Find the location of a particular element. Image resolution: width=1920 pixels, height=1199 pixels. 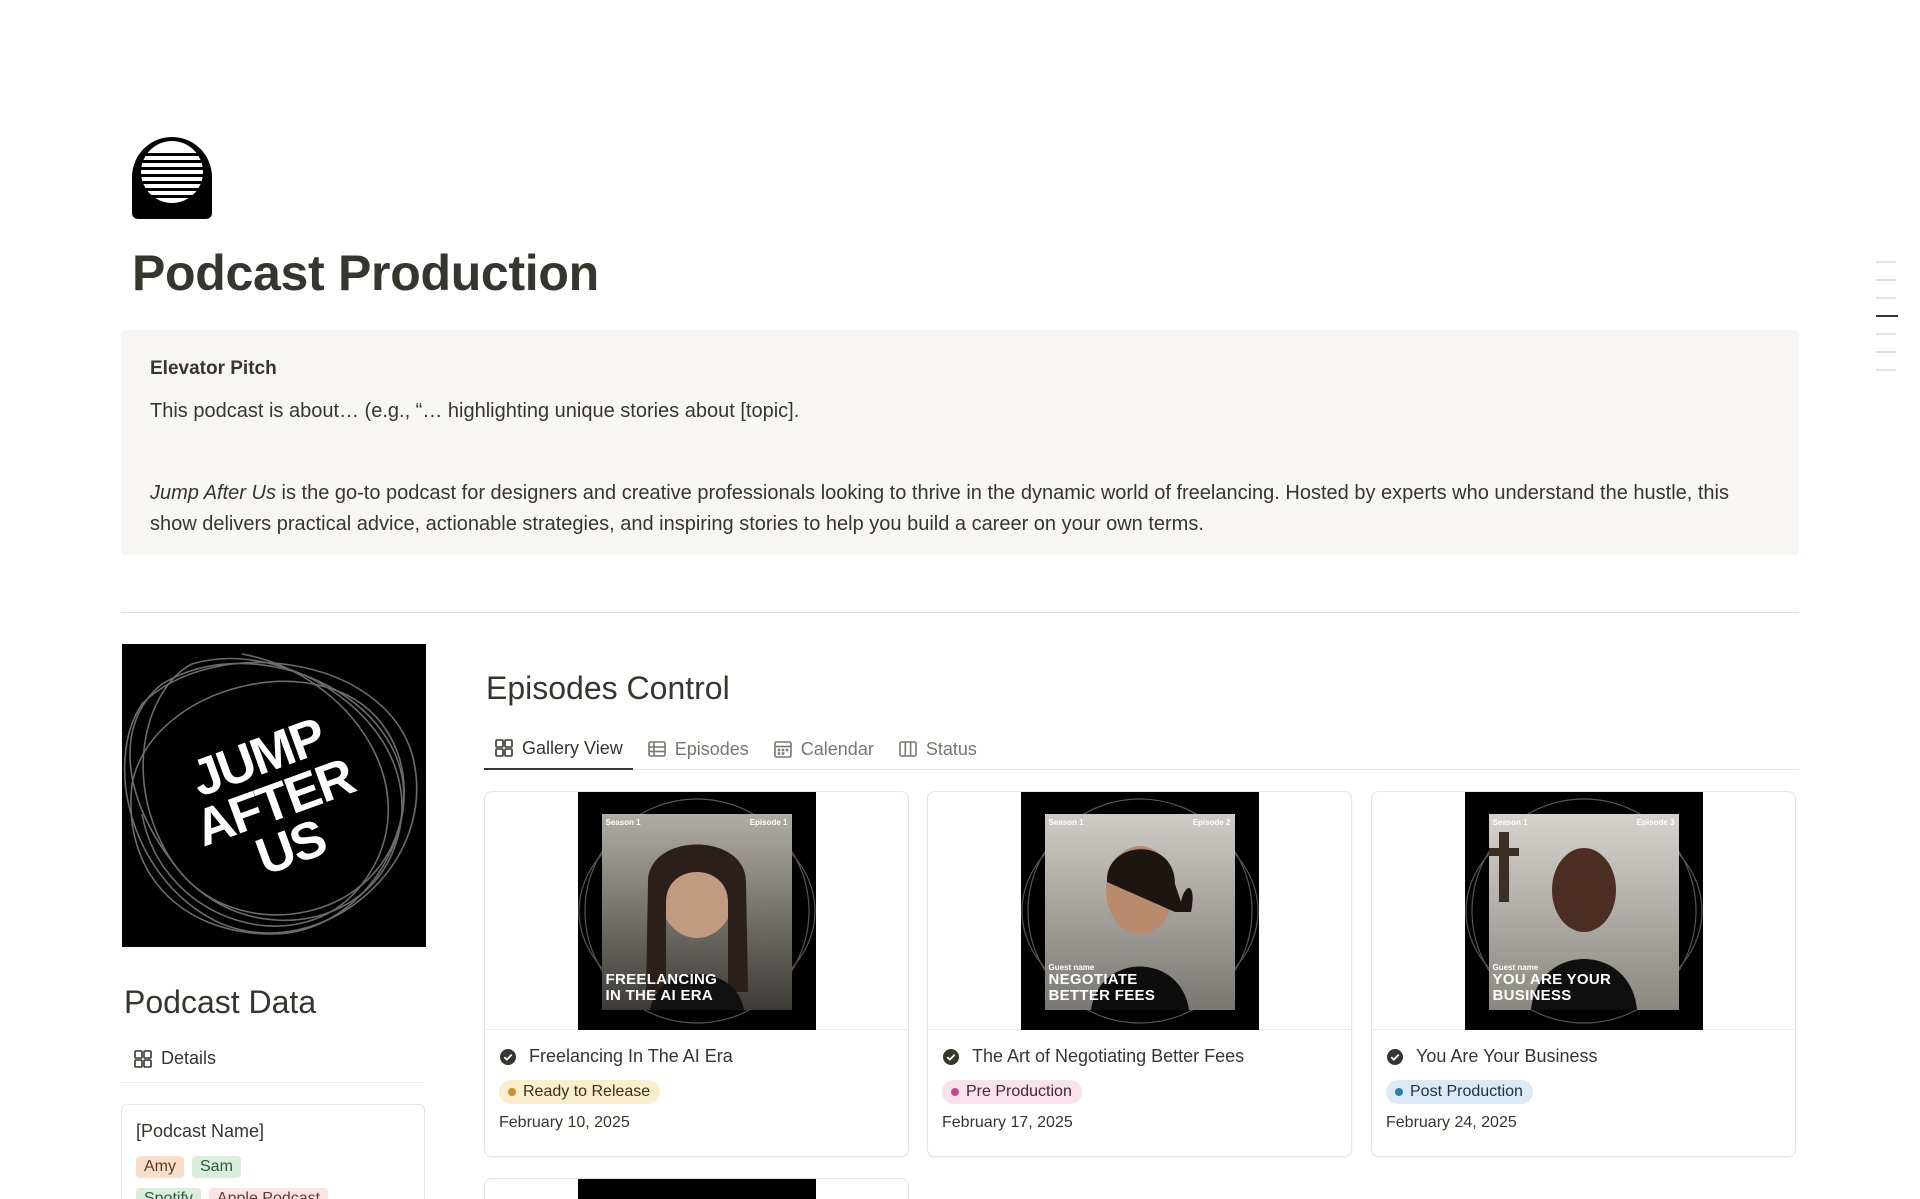

episode-date: February 10, 2025 is located at coordinates (564, 1122).